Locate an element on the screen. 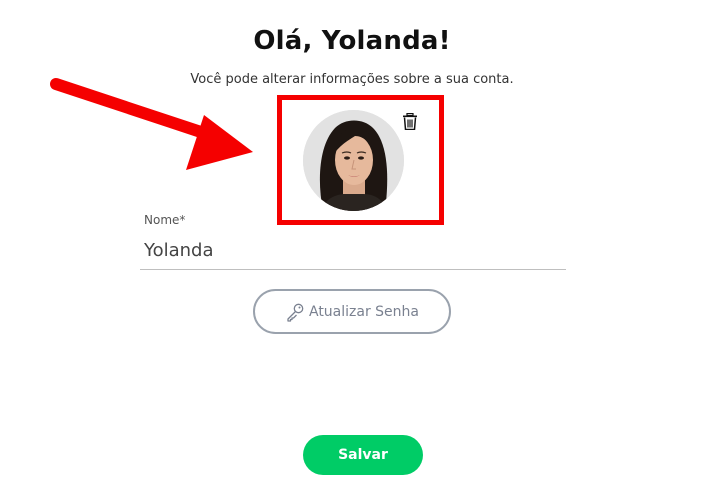 The width and height of the screenshot is (704, 489). page-title: Olá, Yolanda! is located at coordinates (352, 41).